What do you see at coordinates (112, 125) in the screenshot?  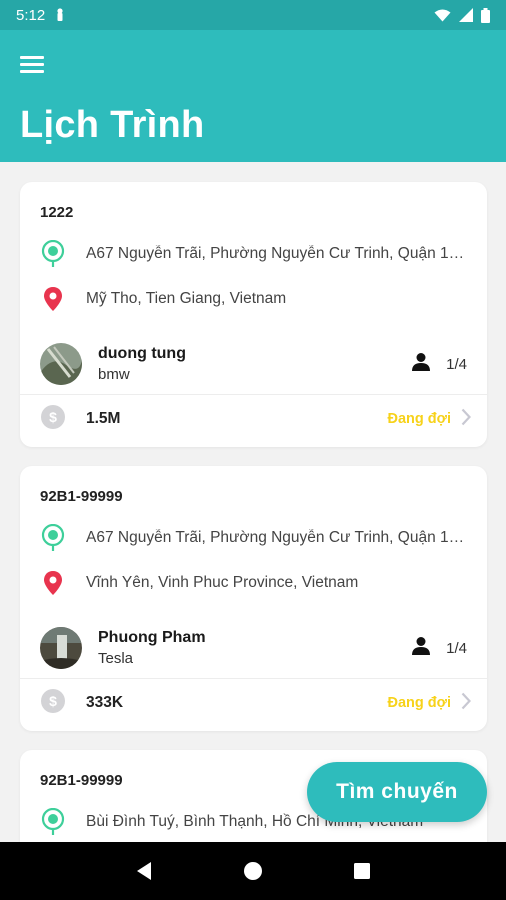 I see `page-title: Lịch Trình` at bounding box center [112, 125].